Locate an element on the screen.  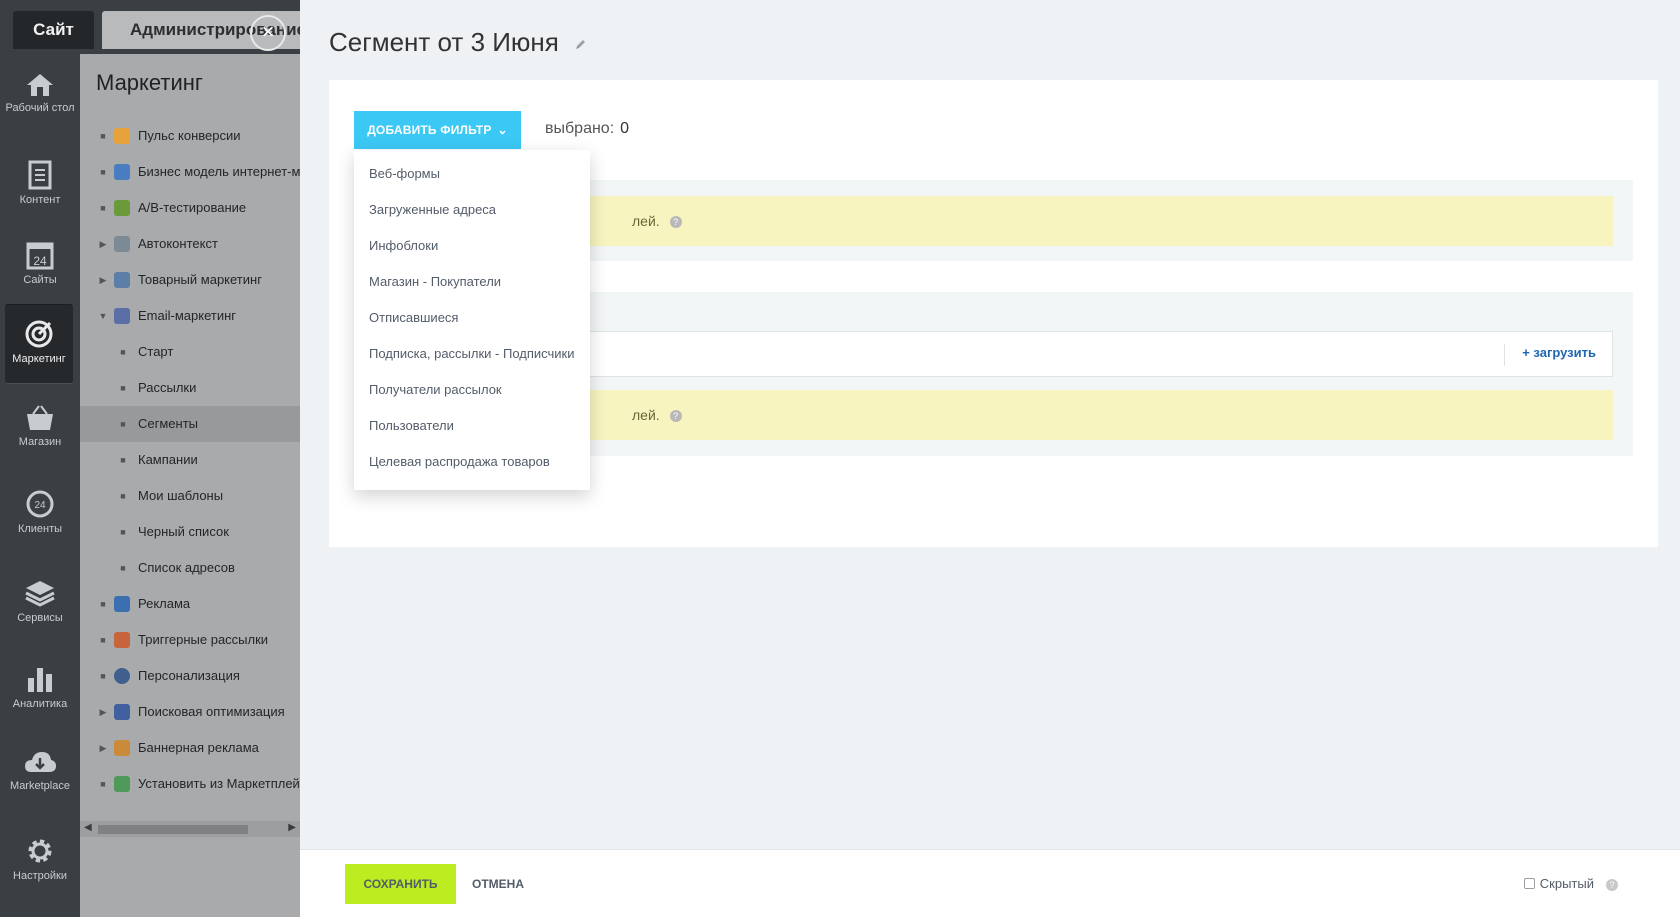
scroll-right-arrow-icon: ▶ is located at coordinates (292, 827).